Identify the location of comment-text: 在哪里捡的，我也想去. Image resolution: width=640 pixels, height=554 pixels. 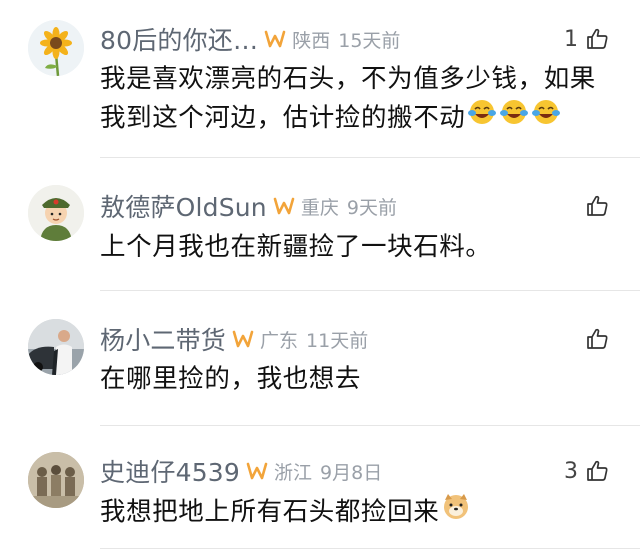
(231, 379).